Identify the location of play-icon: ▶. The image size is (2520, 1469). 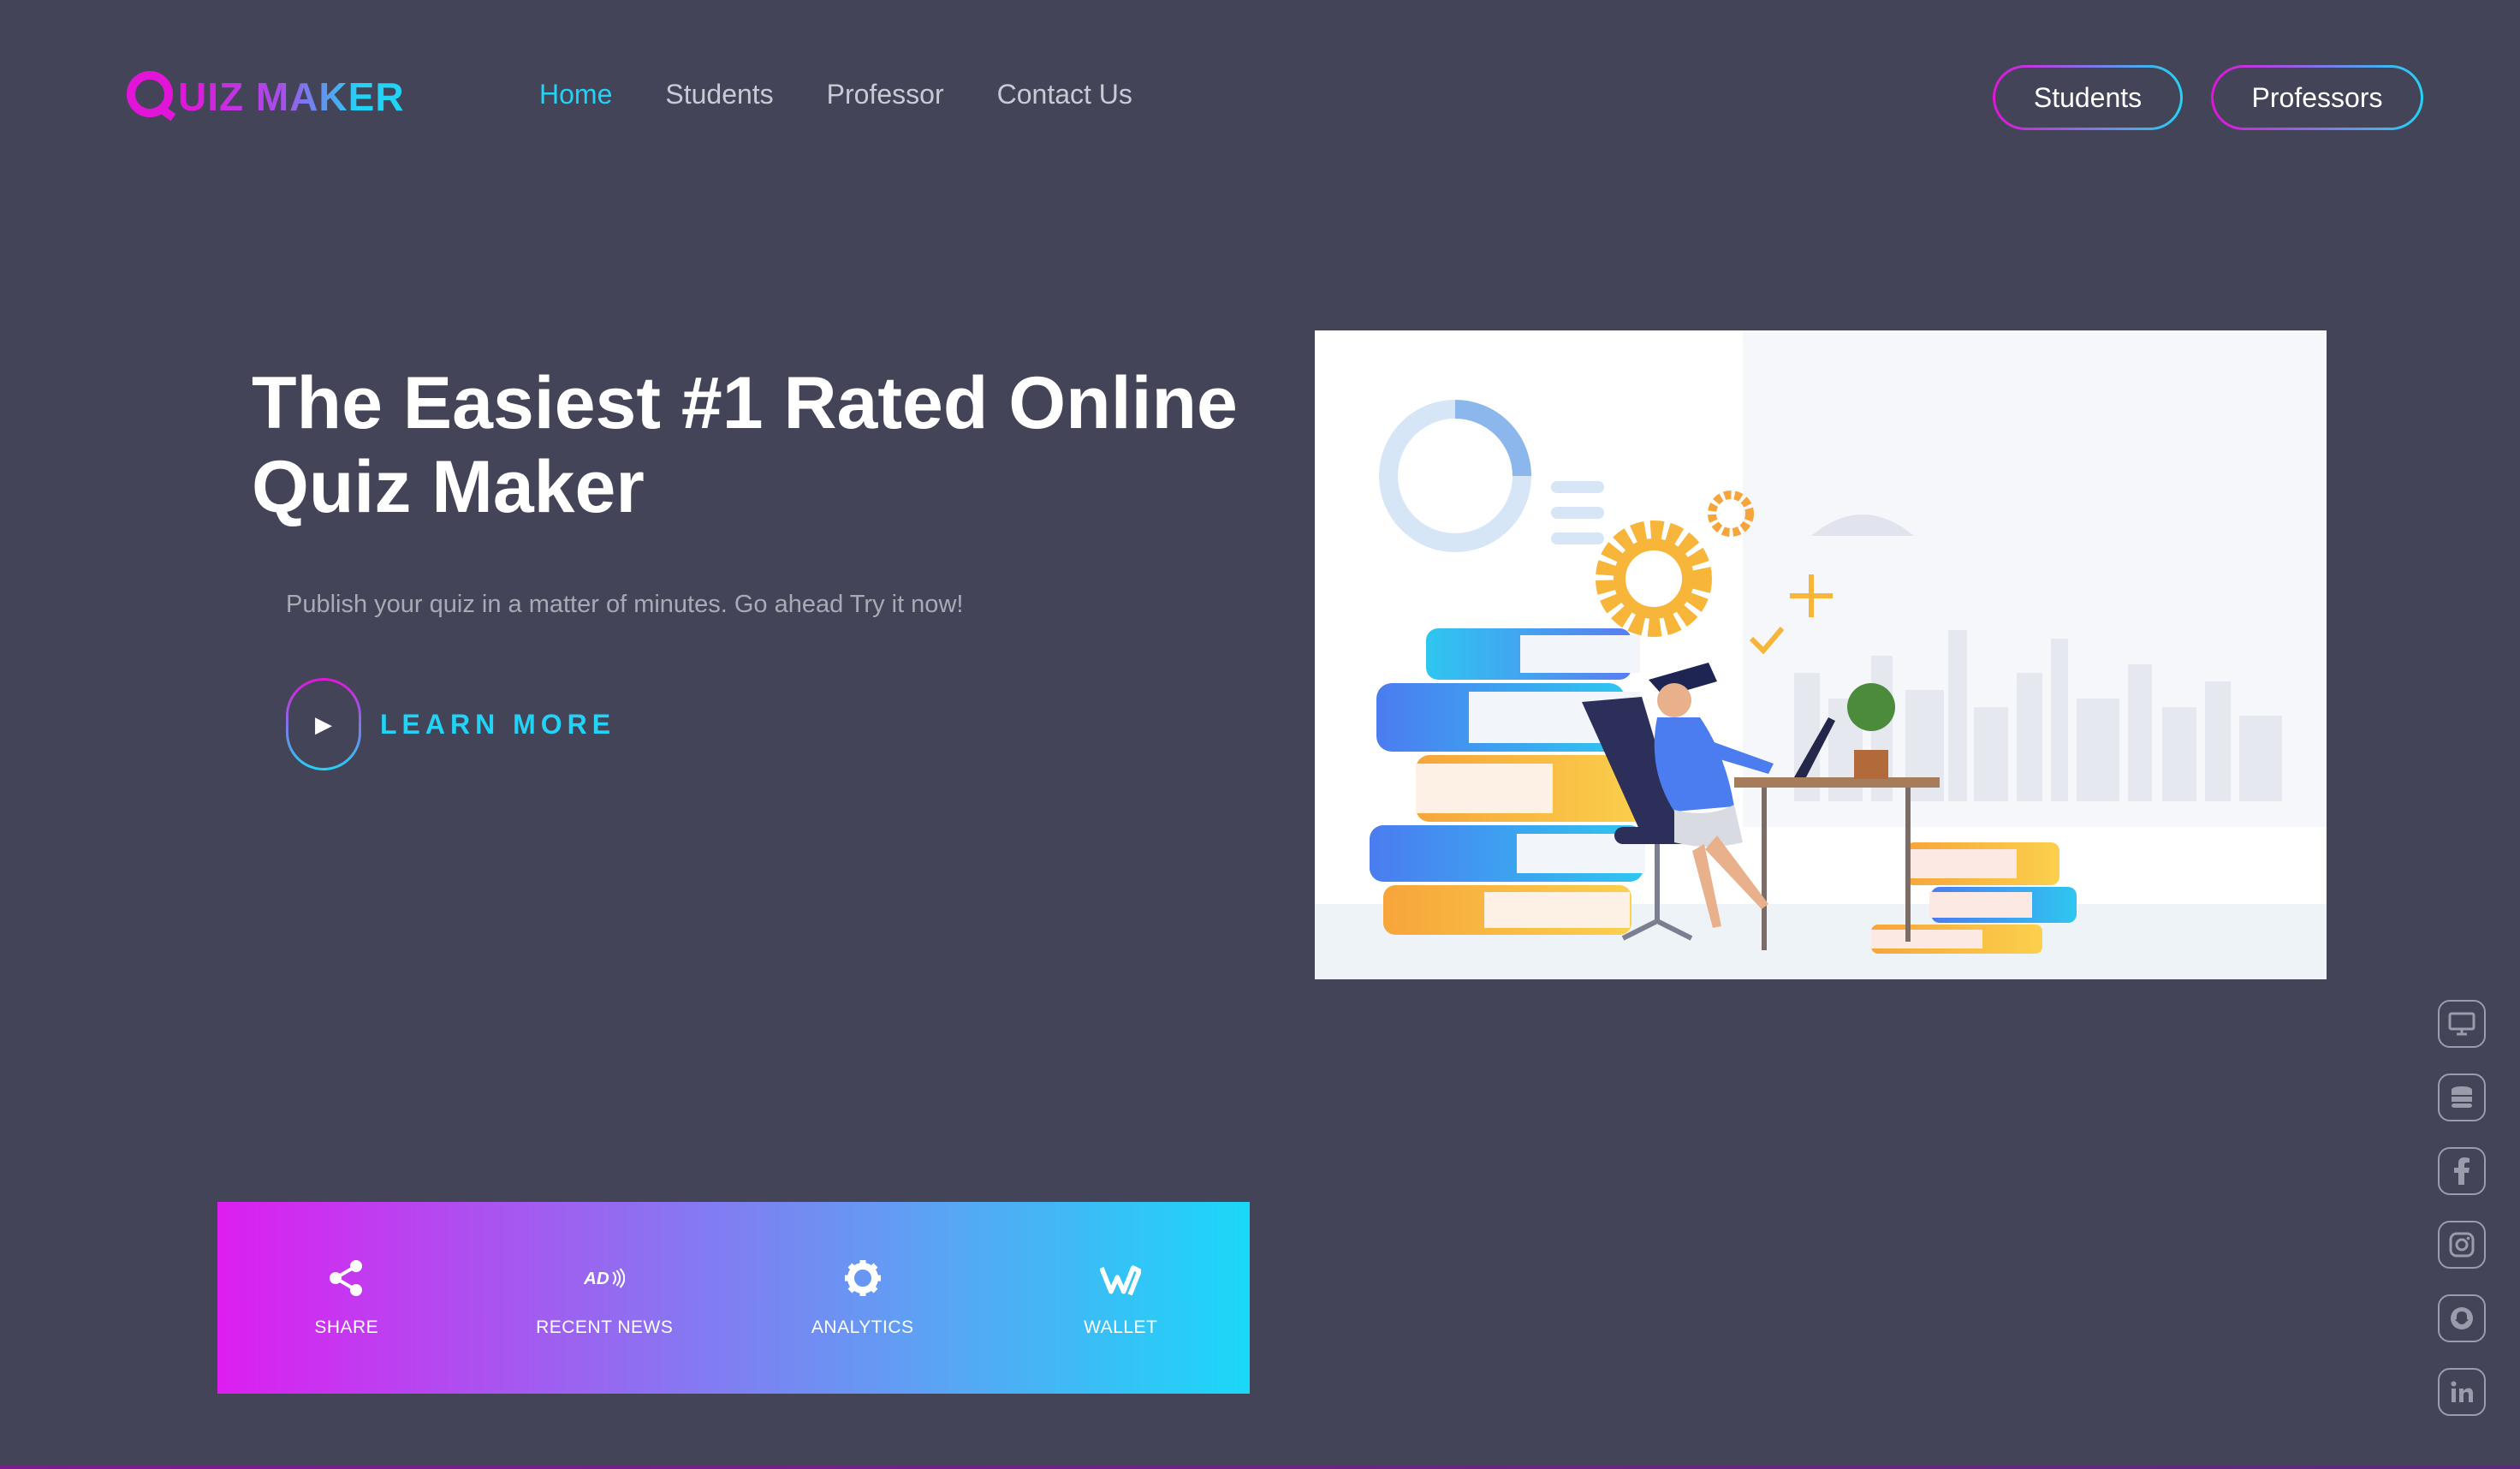
(324, 725).